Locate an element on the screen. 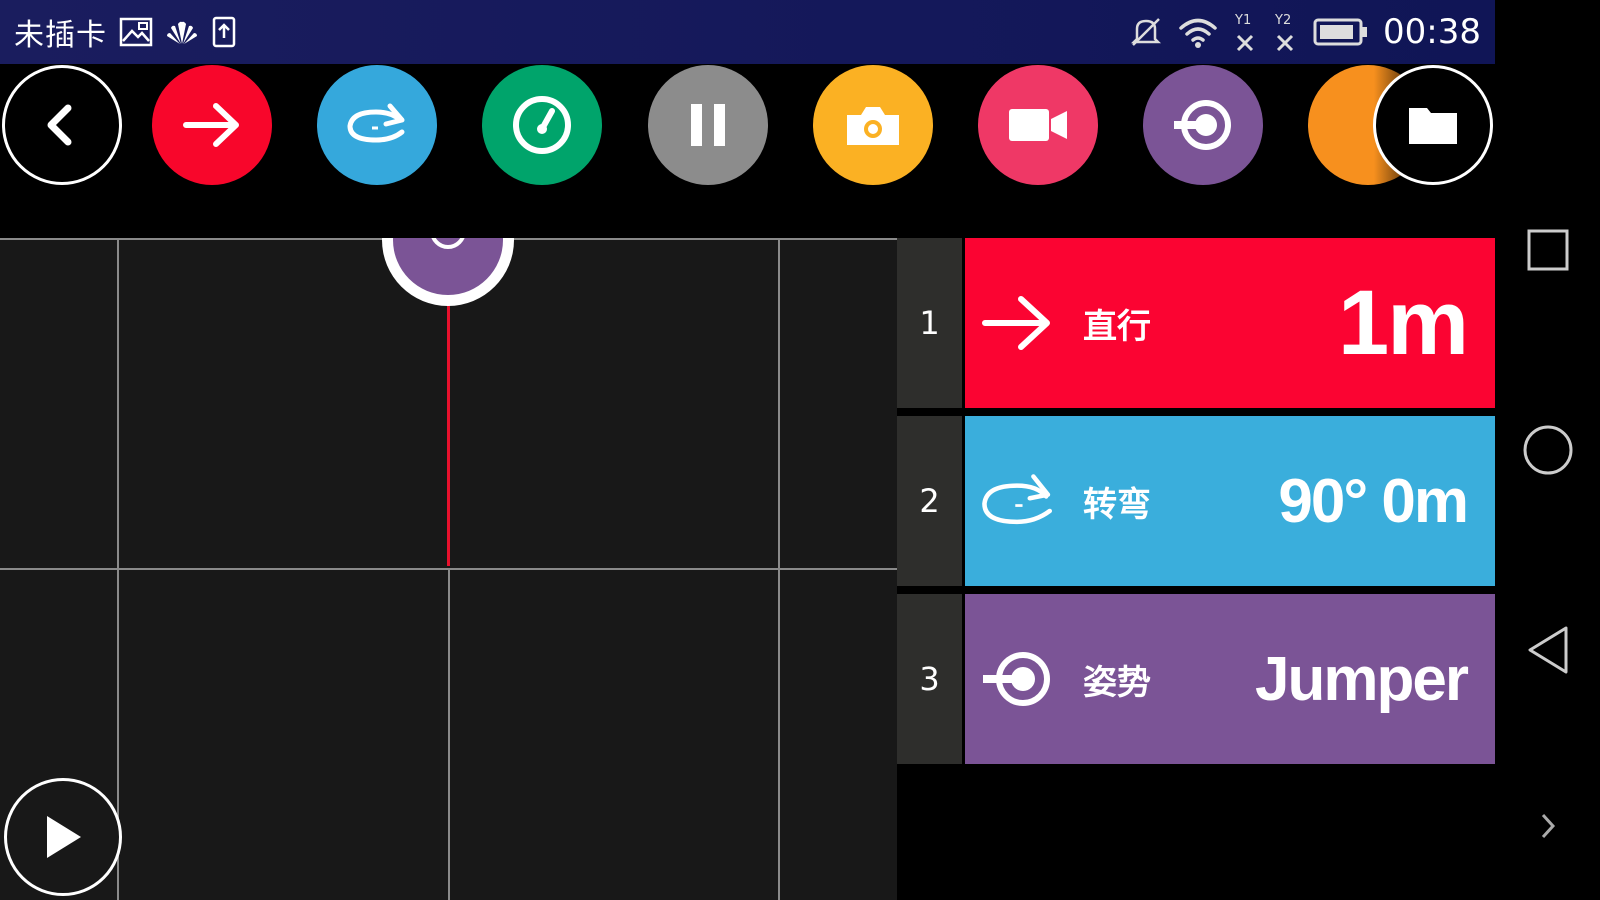  turn-button is located at coordinates (377, 125).